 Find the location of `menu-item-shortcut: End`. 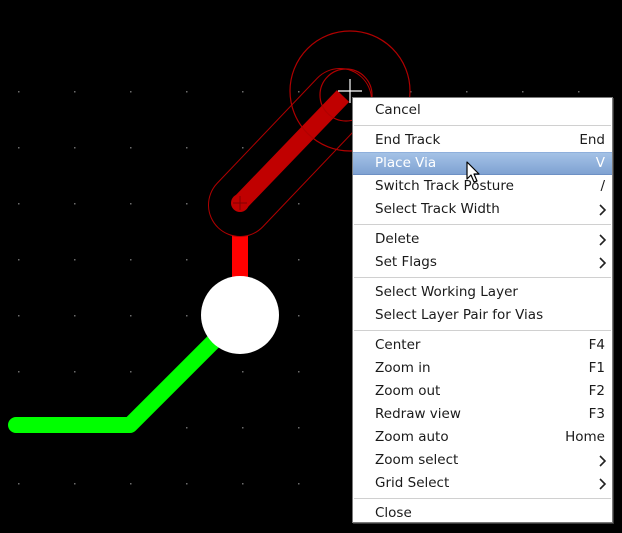

menu-item-shortcut: End is located at coordinates (592, 140).